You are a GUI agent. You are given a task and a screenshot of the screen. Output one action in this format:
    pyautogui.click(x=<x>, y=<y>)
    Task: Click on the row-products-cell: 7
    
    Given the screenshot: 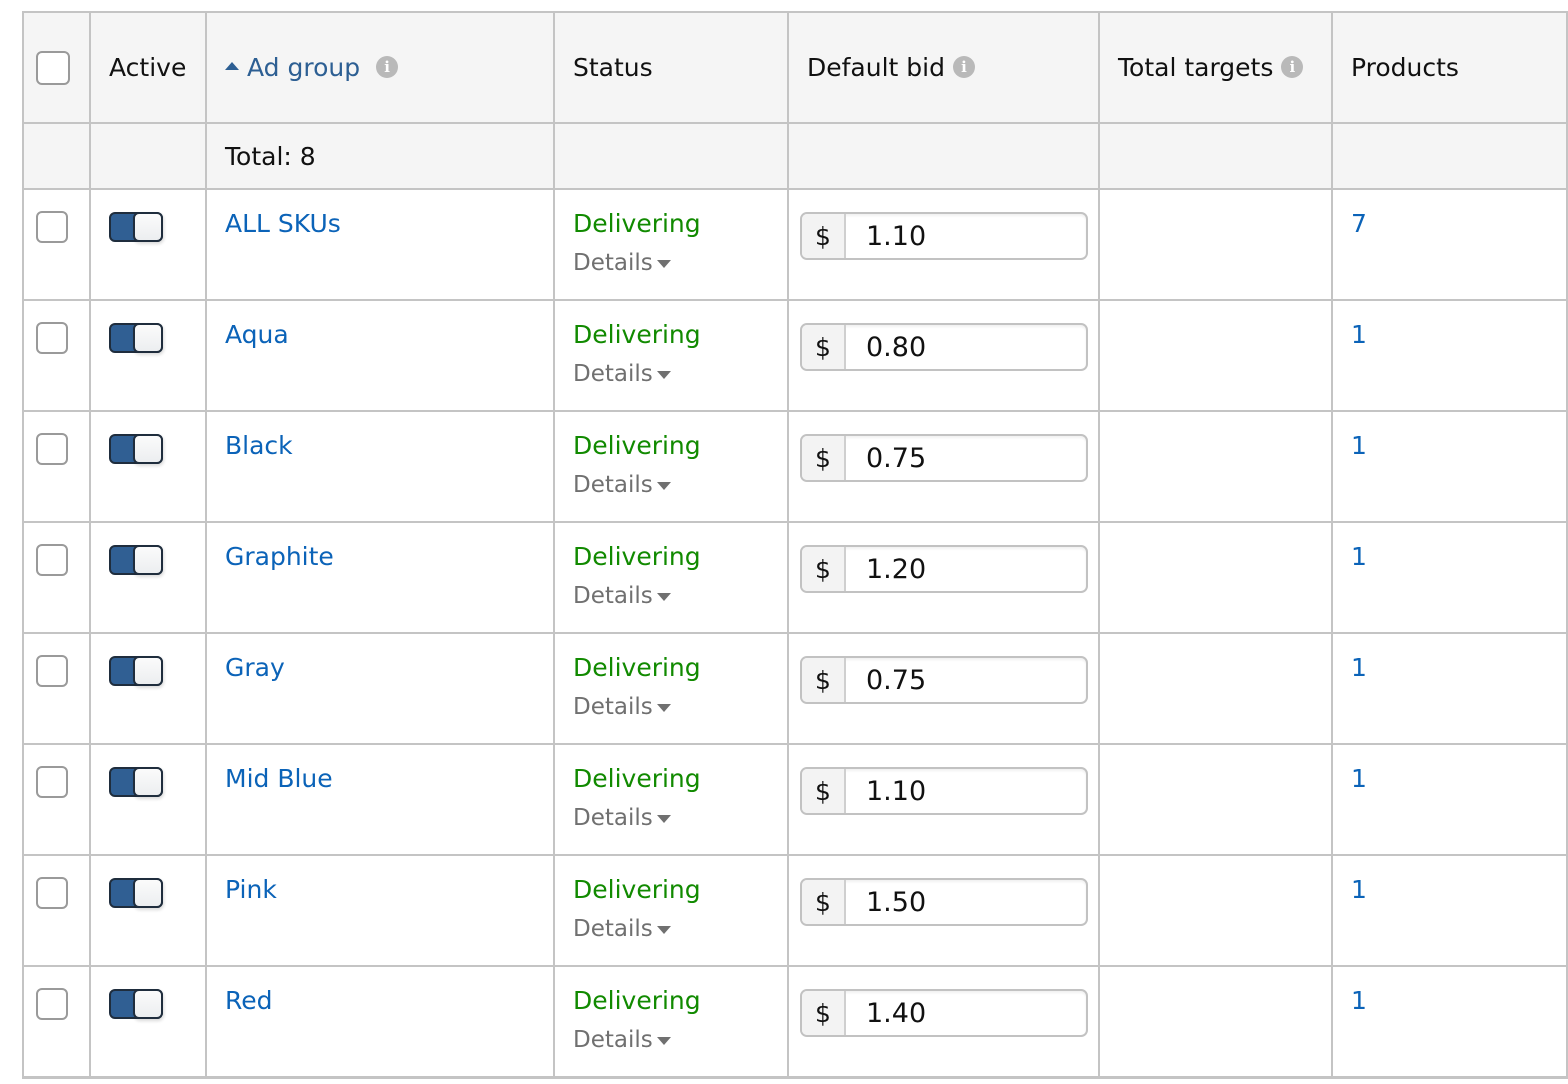 What is the action you would take?
    pyautogui.click(x=1449, y=244)
    